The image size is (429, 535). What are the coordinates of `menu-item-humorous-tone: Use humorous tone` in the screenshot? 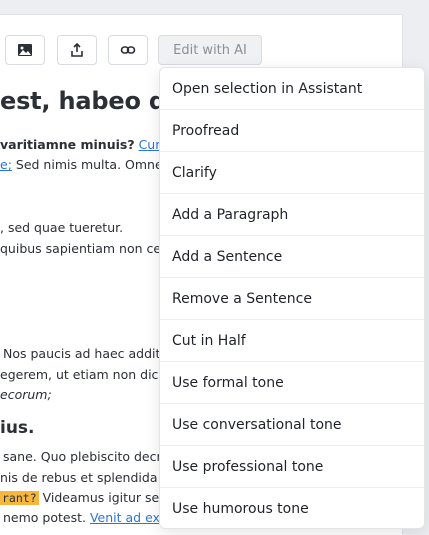 It's located at (292, 508).